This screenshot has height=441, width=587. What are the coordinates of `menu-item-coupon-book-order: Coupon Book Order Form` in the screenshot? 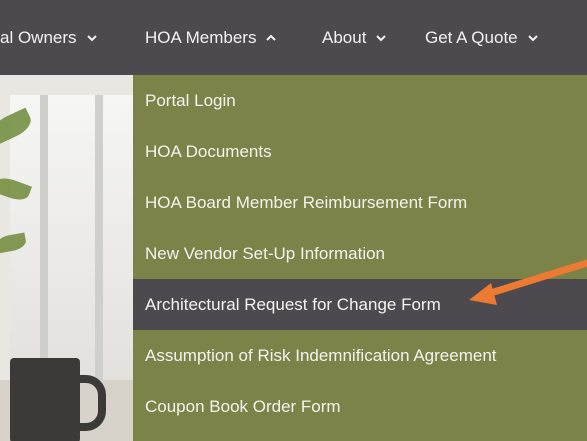 It's located at (360, 406).